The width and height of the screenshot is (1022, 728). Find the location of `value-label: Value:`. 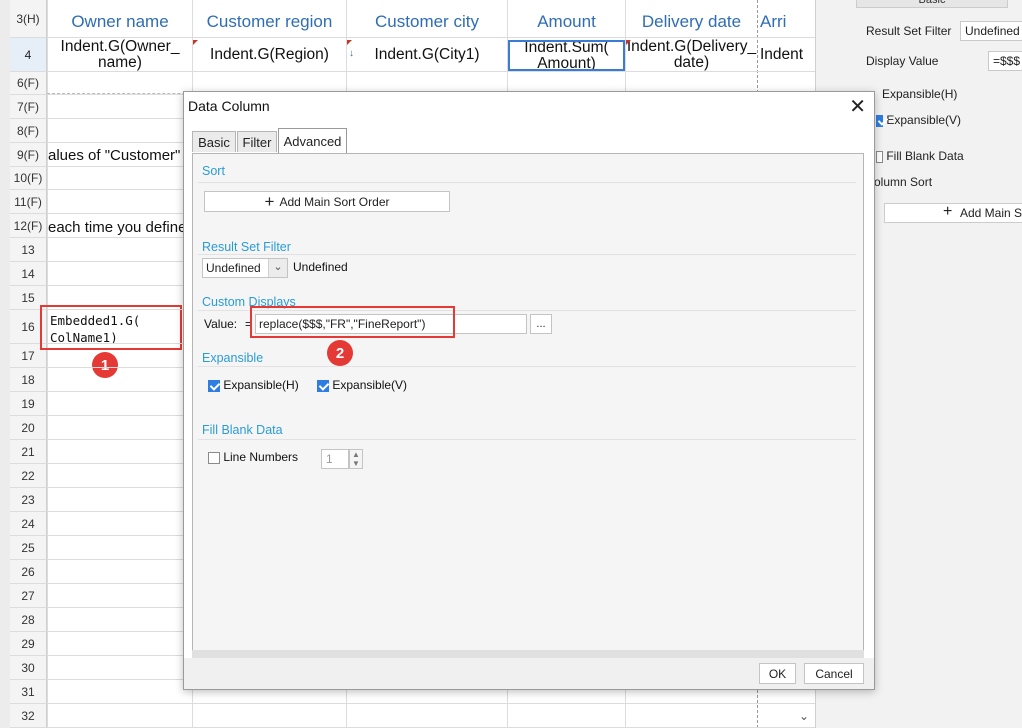

value-label: Value: is located at coordinates (221, 324).